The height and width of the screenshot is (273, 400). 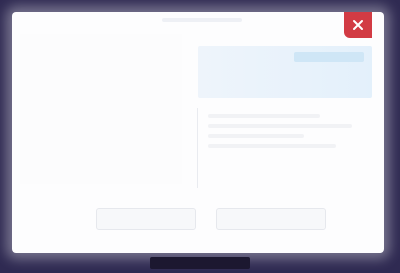 What do you see at coordinates (285, 72) in the screenshot?
I see `info-header-panel` at bounding box center [285, 72].